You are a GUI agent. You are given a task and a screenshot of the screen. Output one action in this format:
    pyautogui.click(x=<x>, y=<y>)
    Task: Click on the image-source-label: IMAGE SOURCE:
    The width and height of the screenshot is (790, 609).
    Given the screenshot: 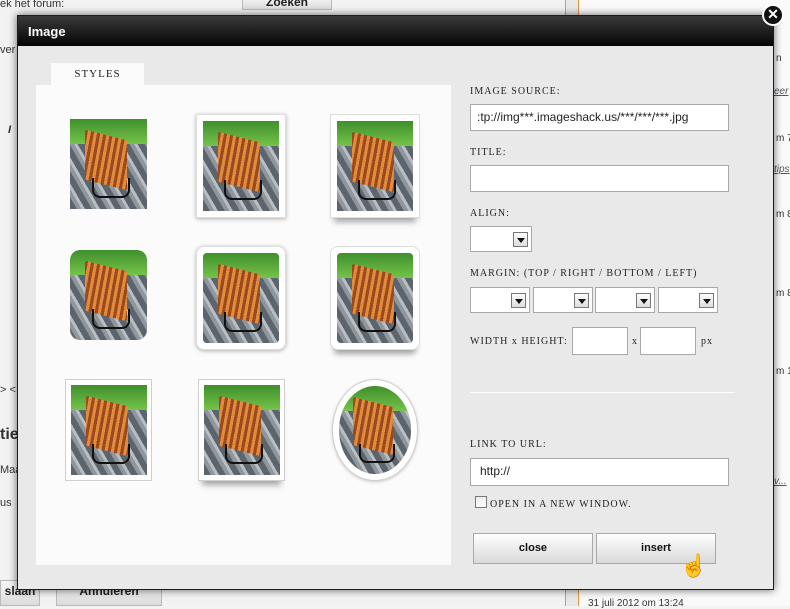 What is the action you would take?
    pyautogui.click(x=515, y=91)
    